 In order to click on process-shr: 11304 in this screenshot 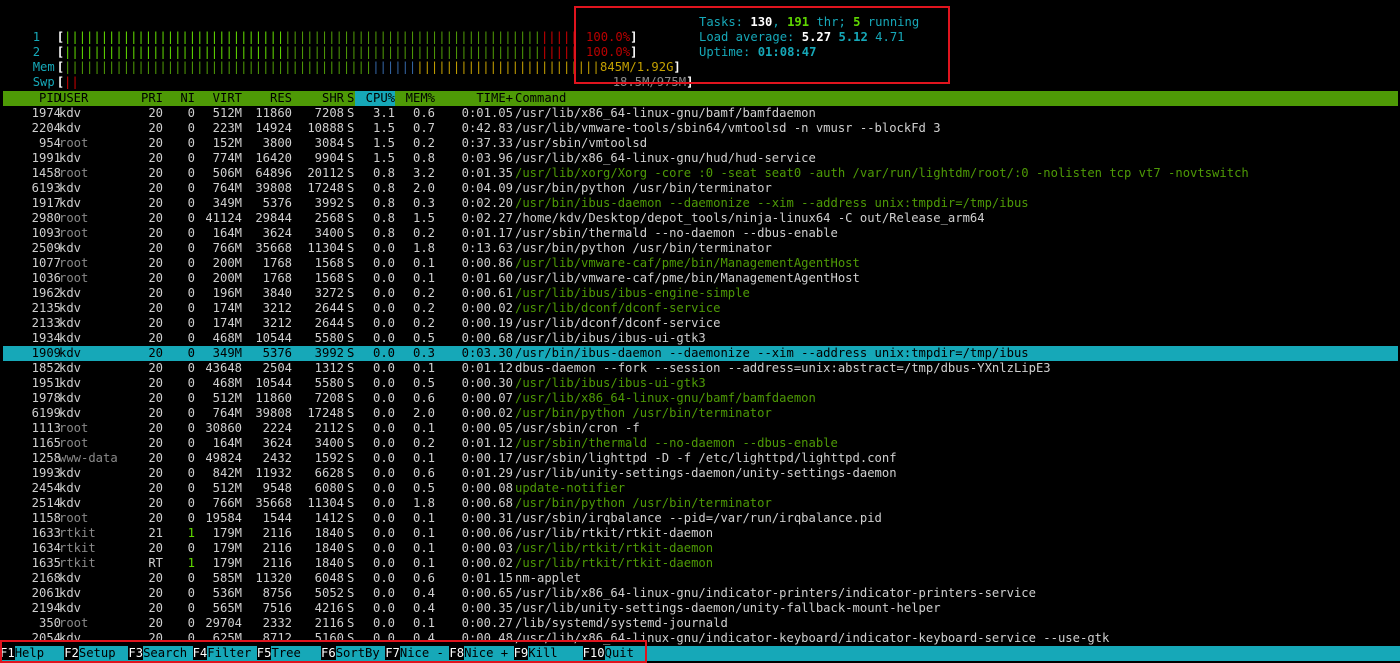, I will do `click(325, 248)`.